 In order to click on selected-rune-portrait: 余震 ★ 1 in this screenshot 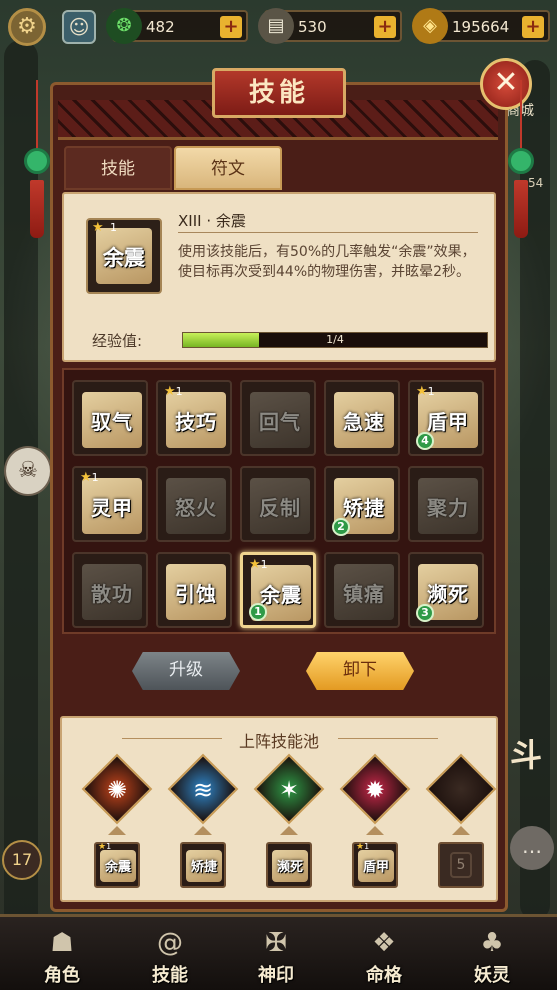, I will do `click(124, 256)`.